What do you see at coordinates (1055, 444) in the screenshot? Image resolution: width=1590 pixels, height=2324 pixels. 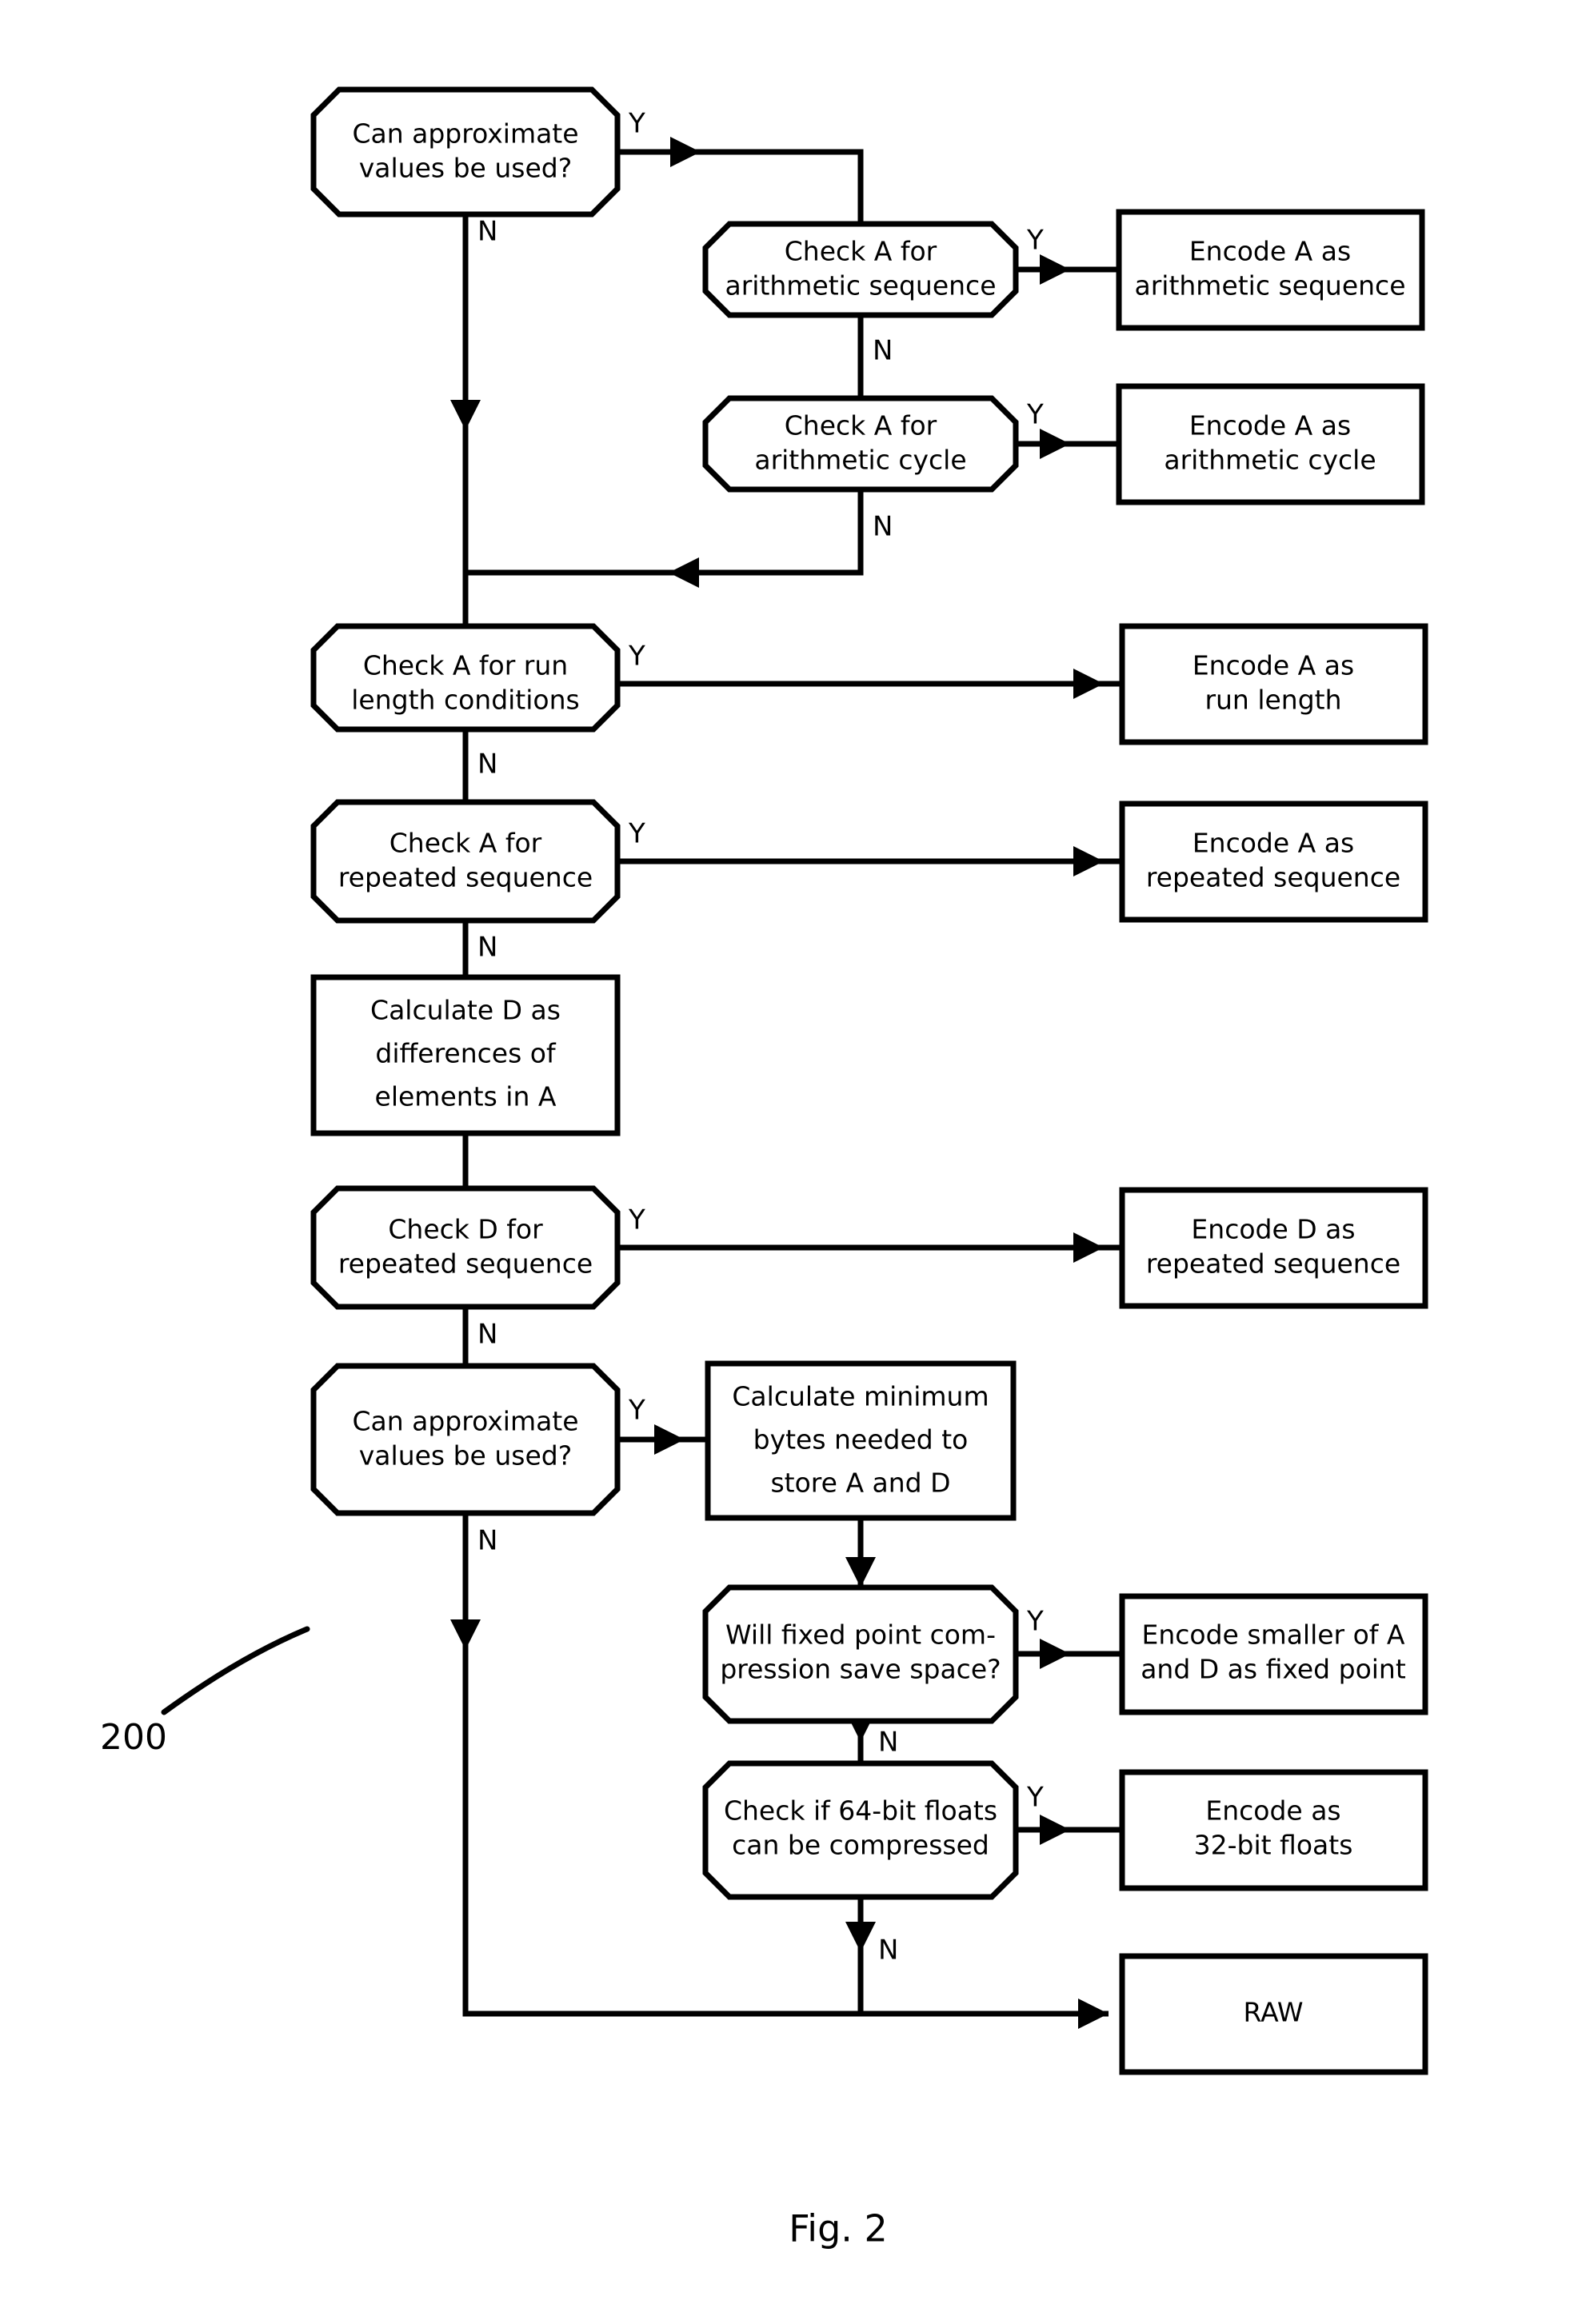 I see `arrowhead-arithcycle-yes` at bounding box center [1055, 444].